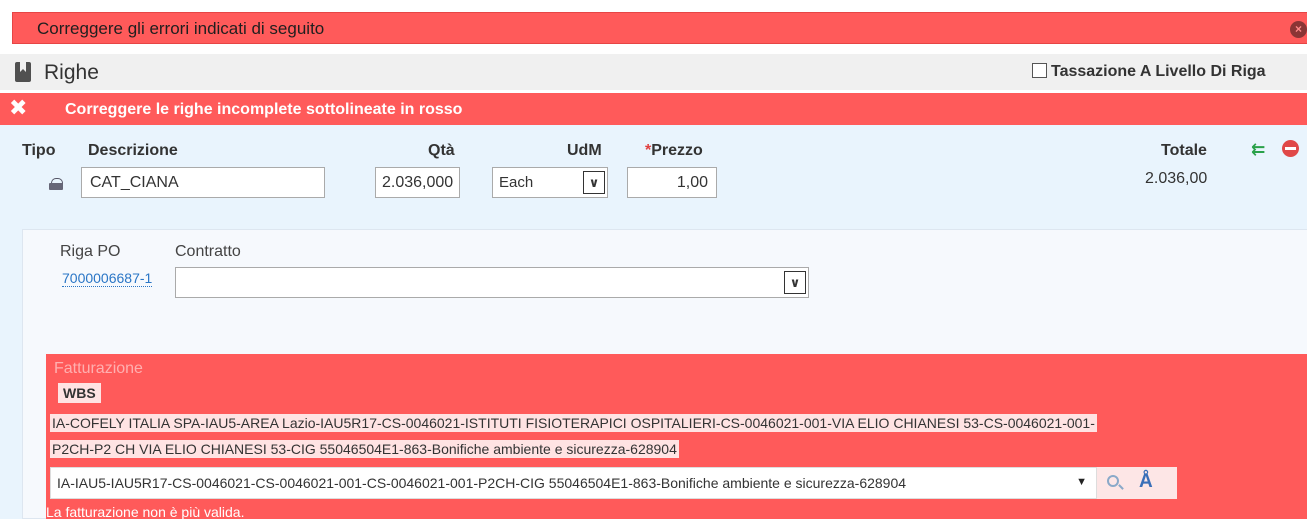 This screenshot has height=519, width=1307. I want to click on header-prezzo-label: Prezzo, so click(677, 150).